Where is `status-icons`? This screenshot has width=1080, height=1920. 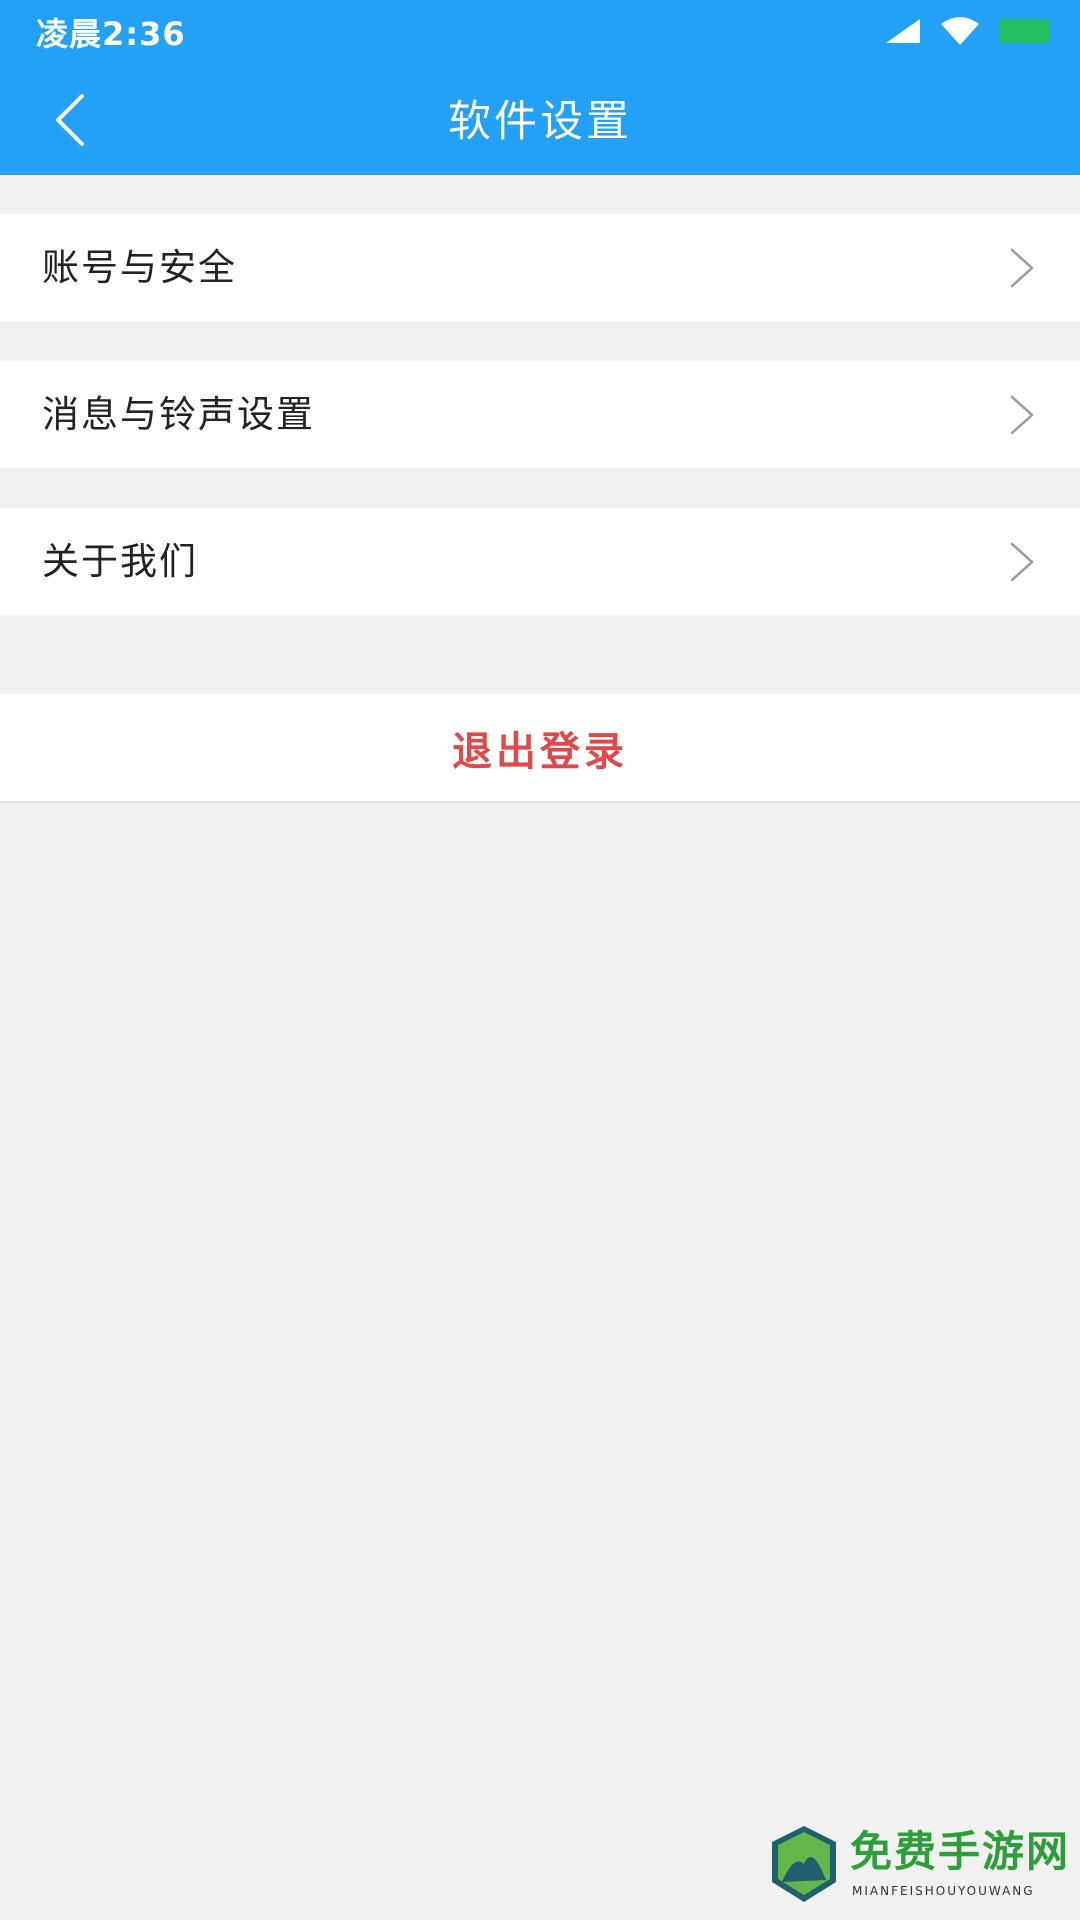
status-icons is located at coordinates (967, 33).